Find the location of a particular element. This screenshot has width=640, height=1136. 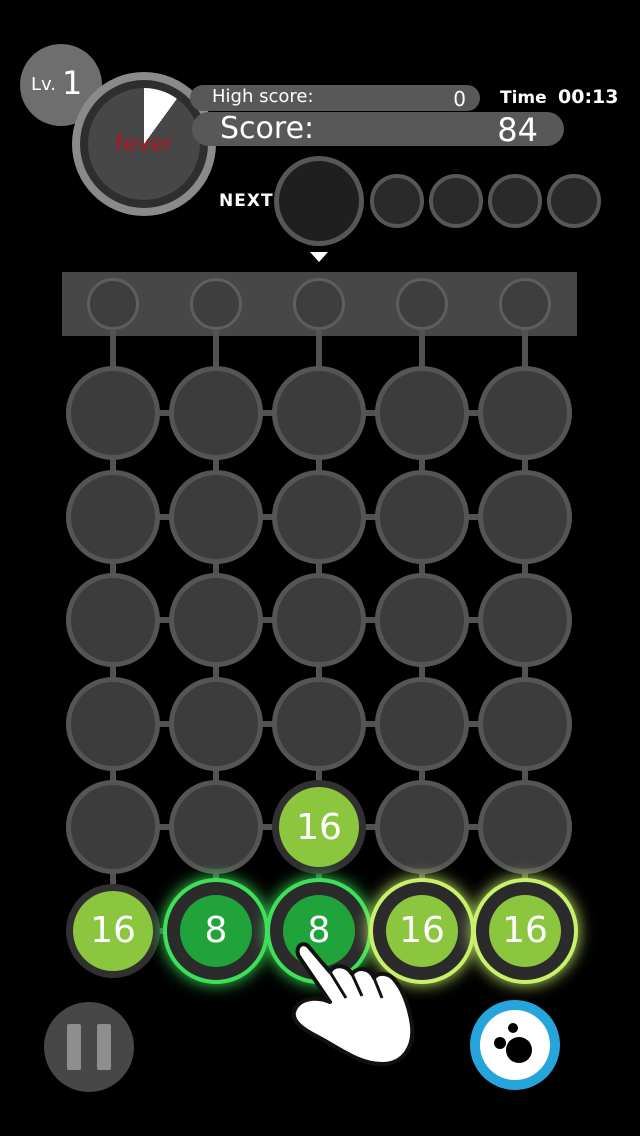

pause-button is located at coordinates (89, 1047).